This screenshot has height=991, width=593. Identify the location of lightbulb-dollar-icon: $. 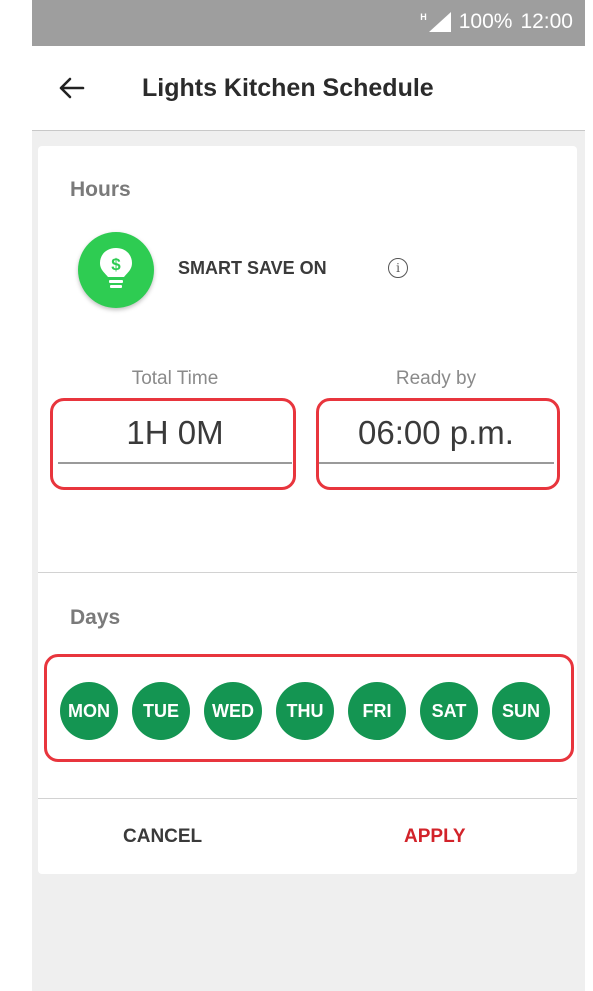
(116, 270).